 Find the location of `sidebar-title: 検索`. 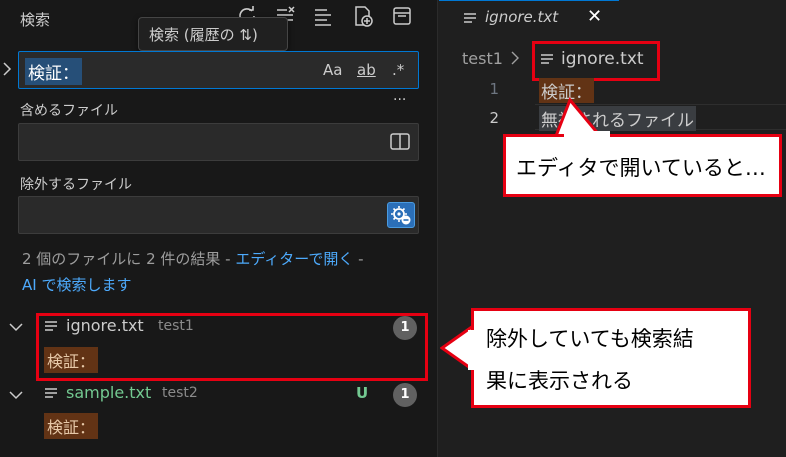

sidebar-title: 検索 is located at coordinates (35, 20).